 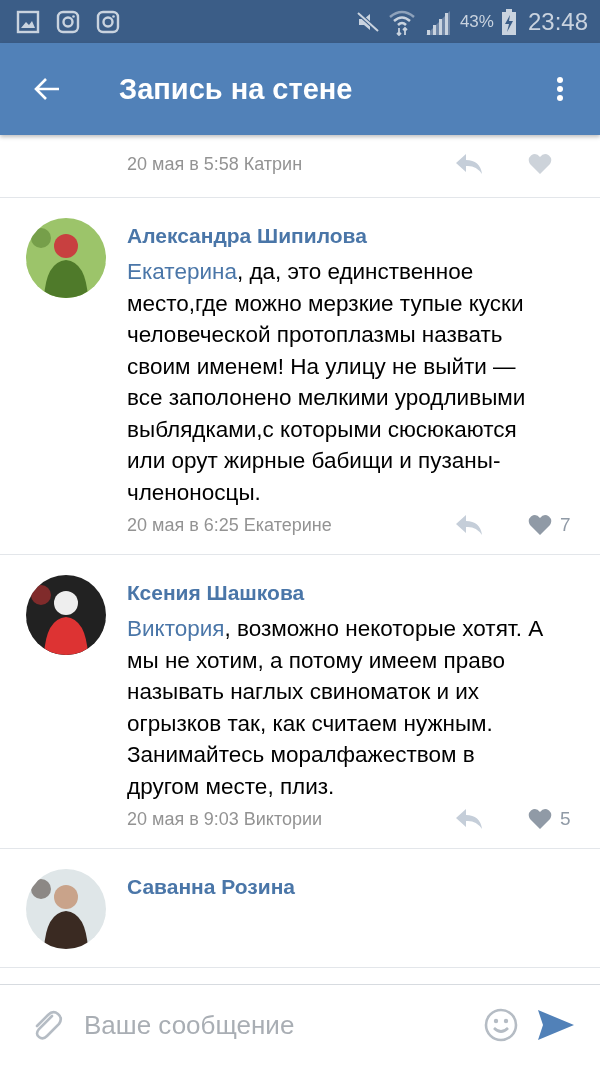 What do you see at coordinates (229, 525) in the screenshot?
I see `comment-meta: 20 мая в 6:25 Екатерине` at bounding box center [229, 525].